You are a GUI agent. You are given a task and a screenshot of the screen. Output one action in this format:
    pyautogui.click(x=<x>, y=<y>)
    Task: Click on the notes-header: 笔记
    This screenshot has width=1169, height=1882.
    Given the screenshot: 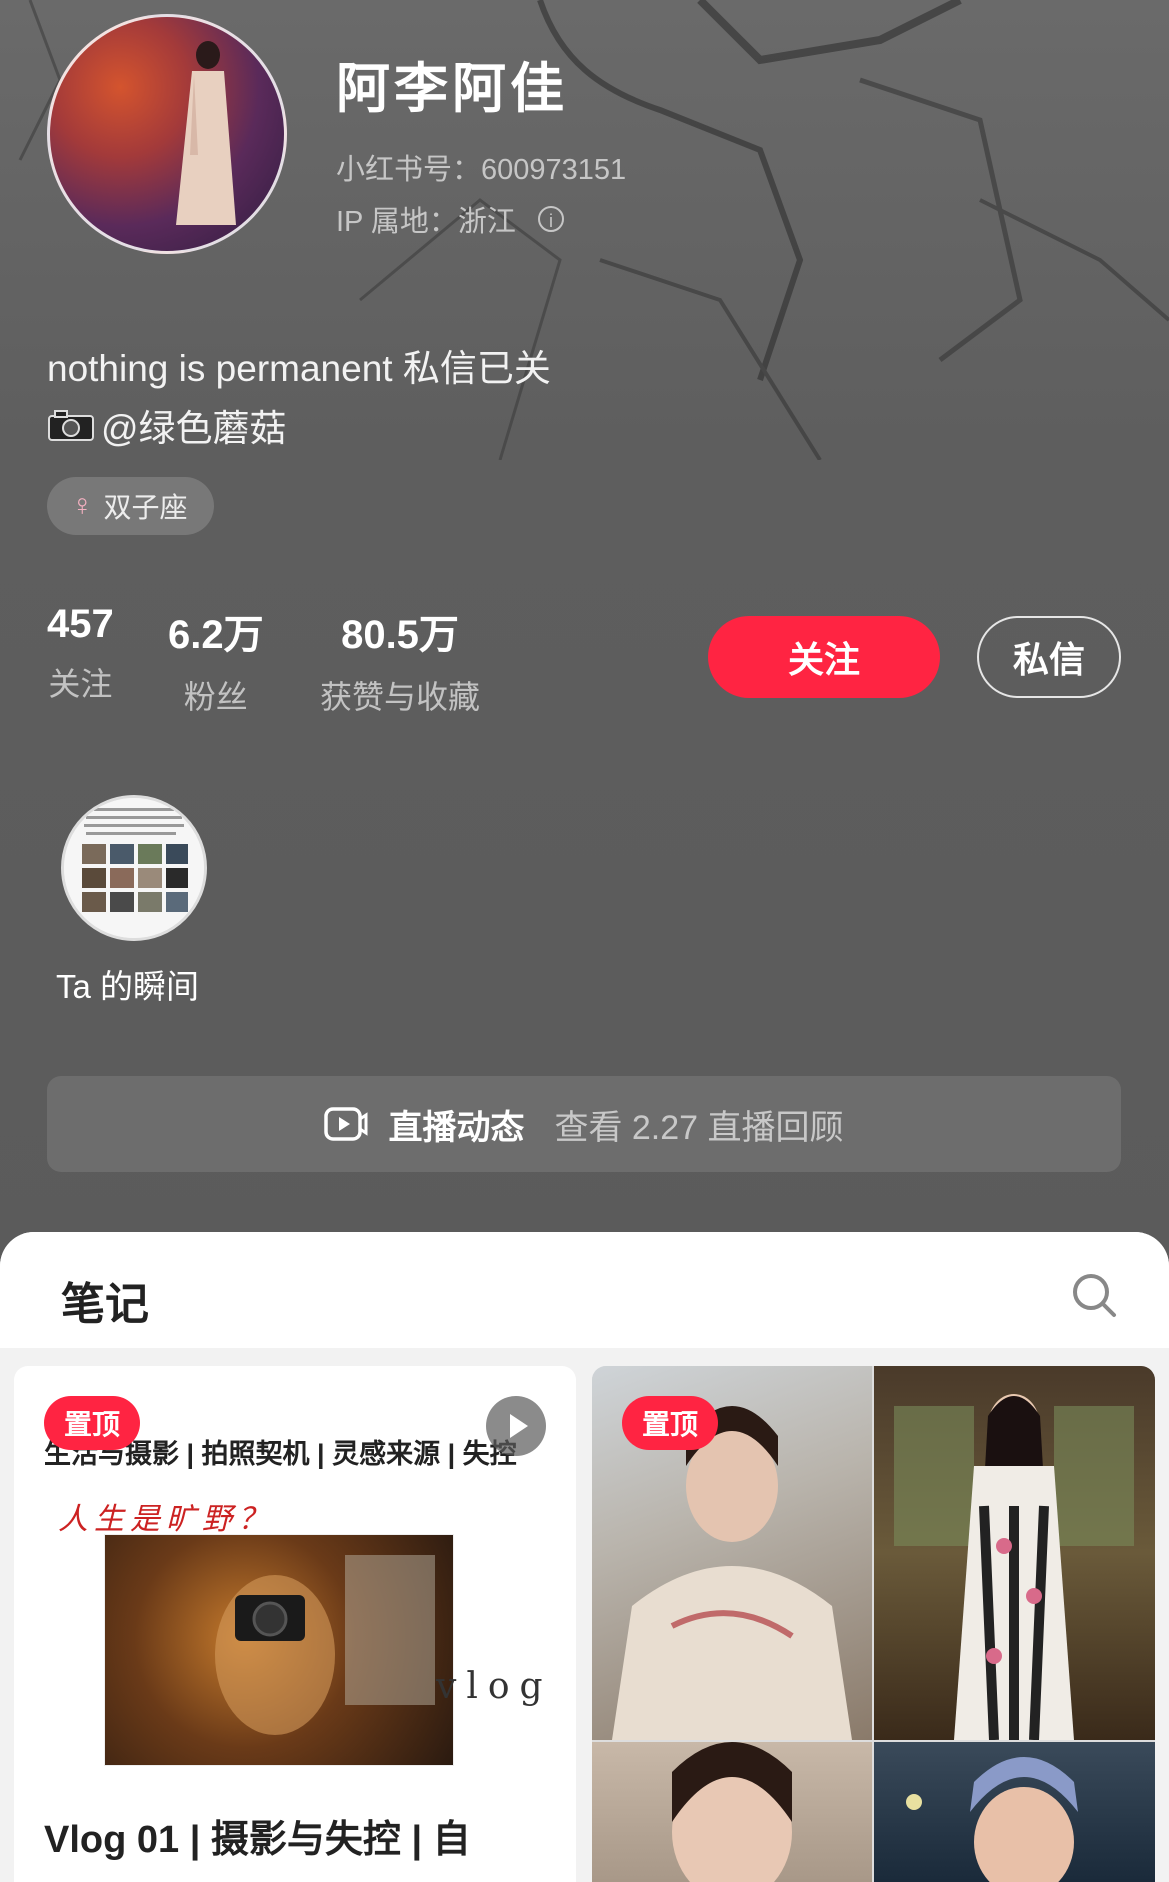 What is the action you would take?
    pyautogui.click(x=584, y=1290)
    